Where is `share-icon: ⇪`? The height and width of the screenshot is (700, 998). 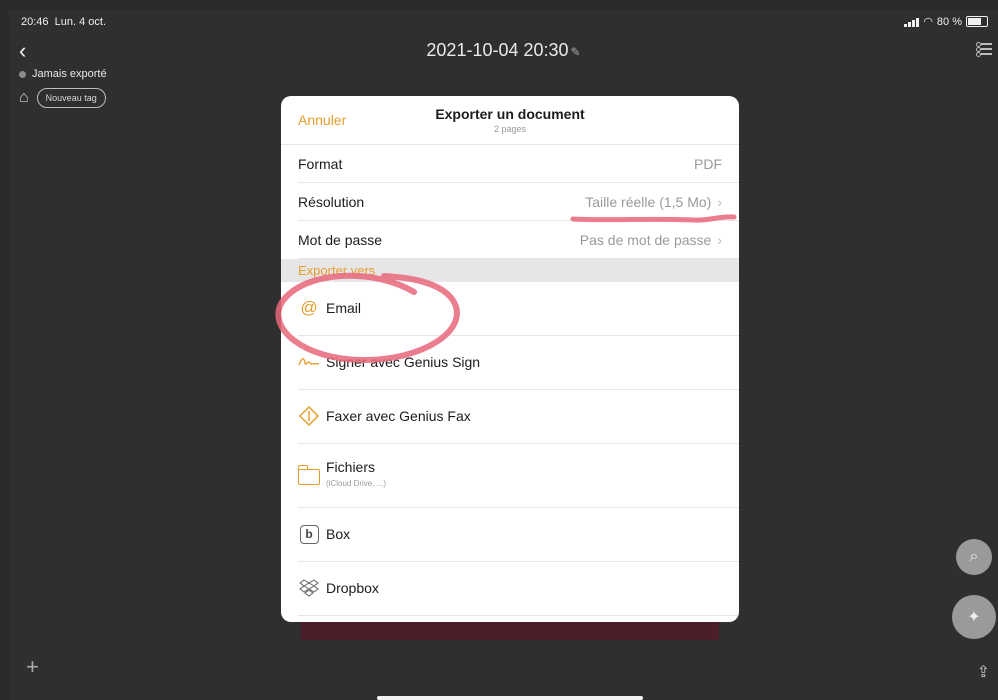
share-icon: ⇪ is located at coordinates (983, 672).